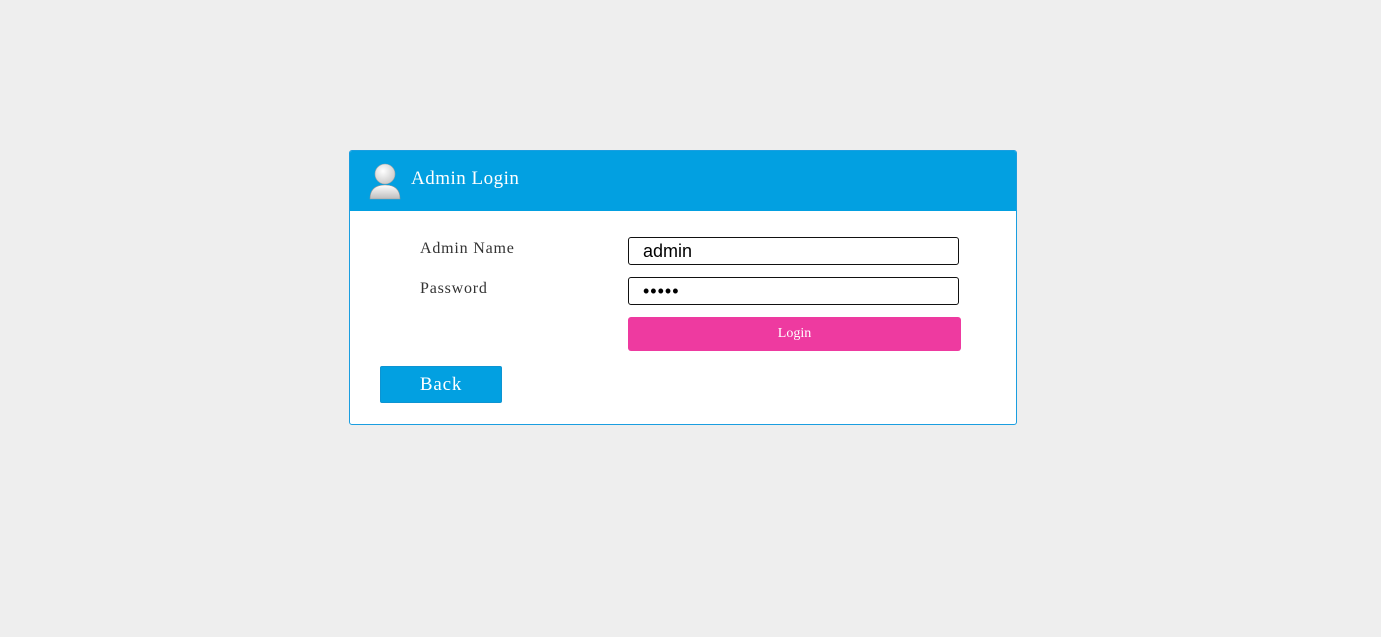  What do you see at coordinates (467, 248) in the screenshot?
I see `admin-name-label: Admin Name` at bounding box center [467, 248].